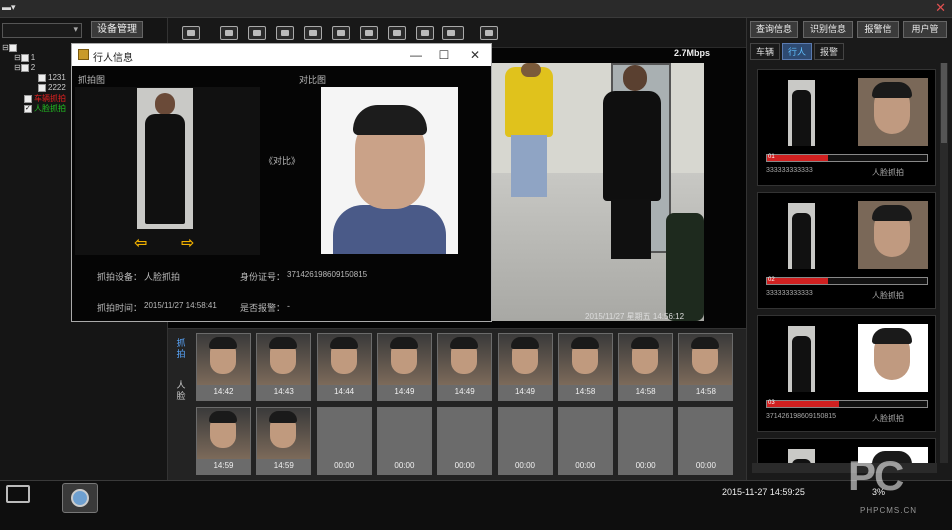 This screenshot has width=952, height=530. Describe the element at coordinates (191, 33) in the screenshot. I see `layout-icon` at that location.